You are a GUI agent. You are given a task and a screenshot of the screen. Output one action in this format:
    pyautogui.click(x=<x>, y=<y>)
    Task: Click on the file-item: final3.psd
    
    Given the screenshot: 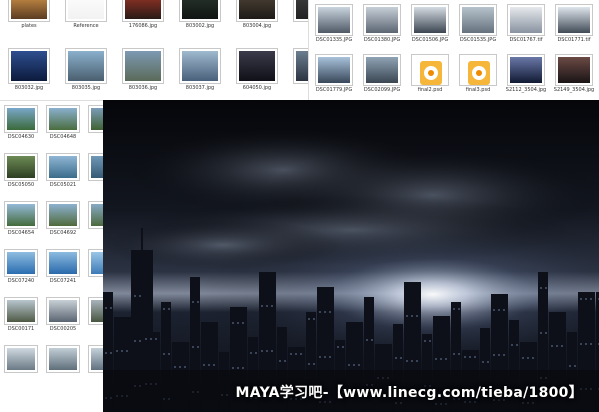 What is the action you would take?
    pyautogui.click(x=478, y=74)
    